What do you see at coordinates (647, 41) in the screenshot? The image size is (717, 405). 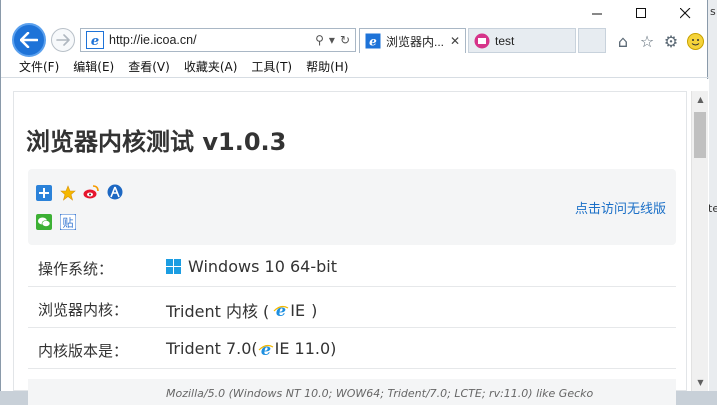 I see `favorites-star-icon: ☆` at bounding box center [647, 41].